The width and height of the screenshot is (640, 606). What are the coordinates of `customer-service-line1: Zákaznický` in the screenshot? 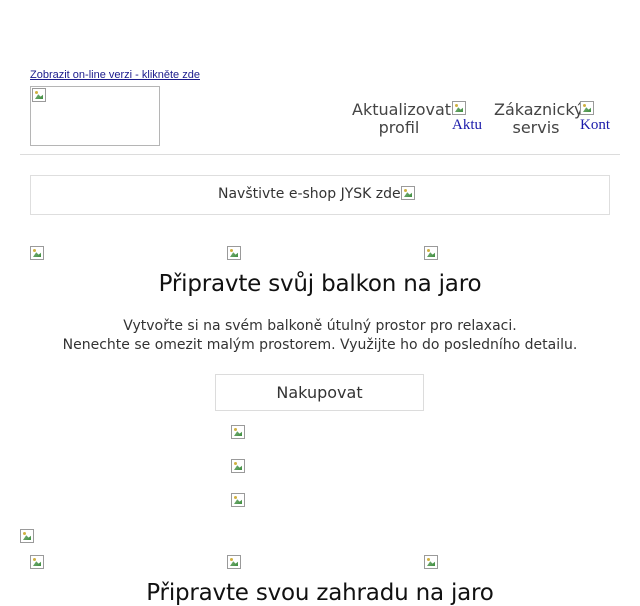 It's located at (539, 109).